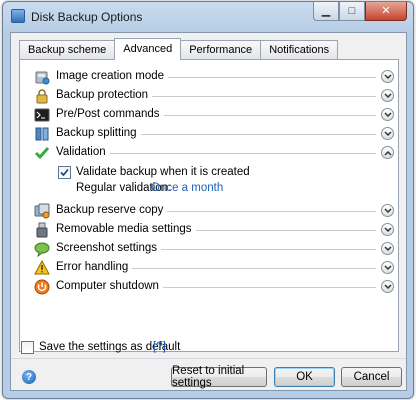  Describe the element at coordinates (18, 16) in the screenshot. I see `app-icon` at that location.